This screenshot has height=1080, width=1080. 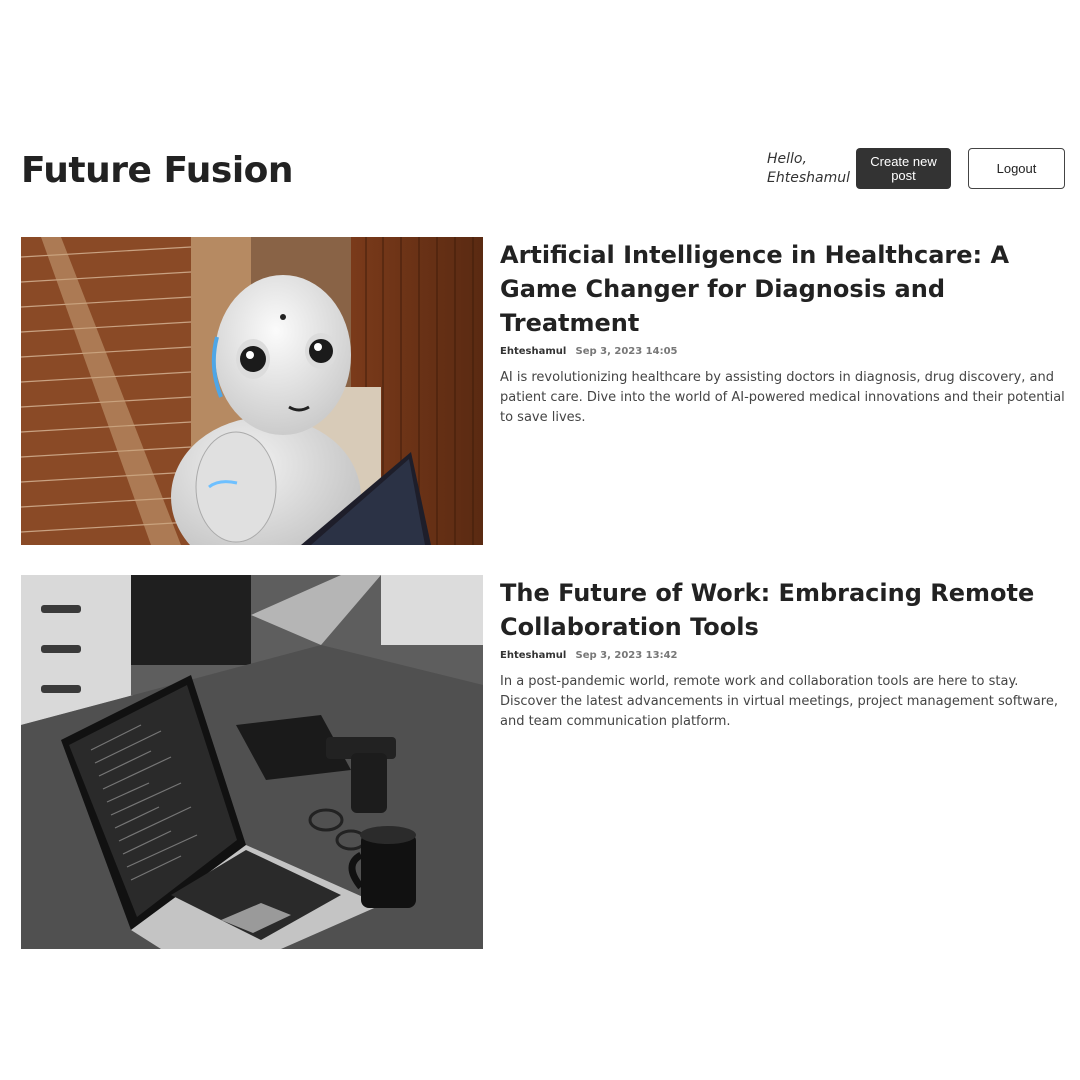 I want to click on post-image-robot, so click(x=252, y=391).